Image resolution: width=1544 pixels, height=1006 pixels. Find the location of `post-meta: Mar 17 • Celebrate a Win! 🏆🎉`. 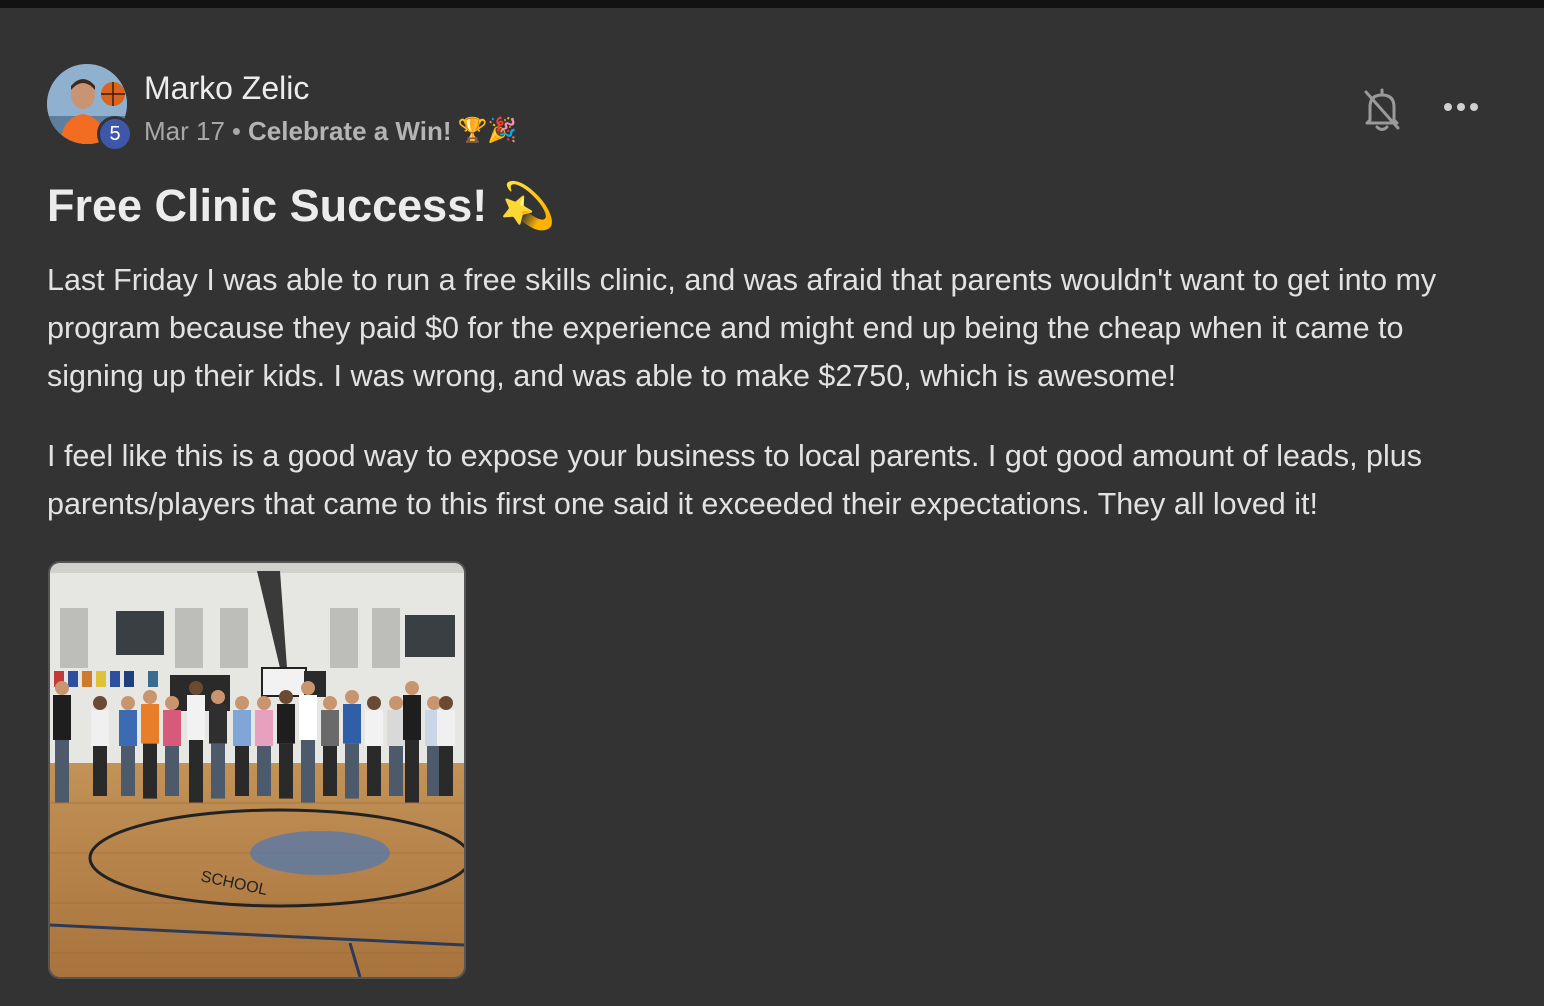

post-meta: Mar 17 • Celebrate a Win! 🏆🎉 is located at coordinates (330, 131).